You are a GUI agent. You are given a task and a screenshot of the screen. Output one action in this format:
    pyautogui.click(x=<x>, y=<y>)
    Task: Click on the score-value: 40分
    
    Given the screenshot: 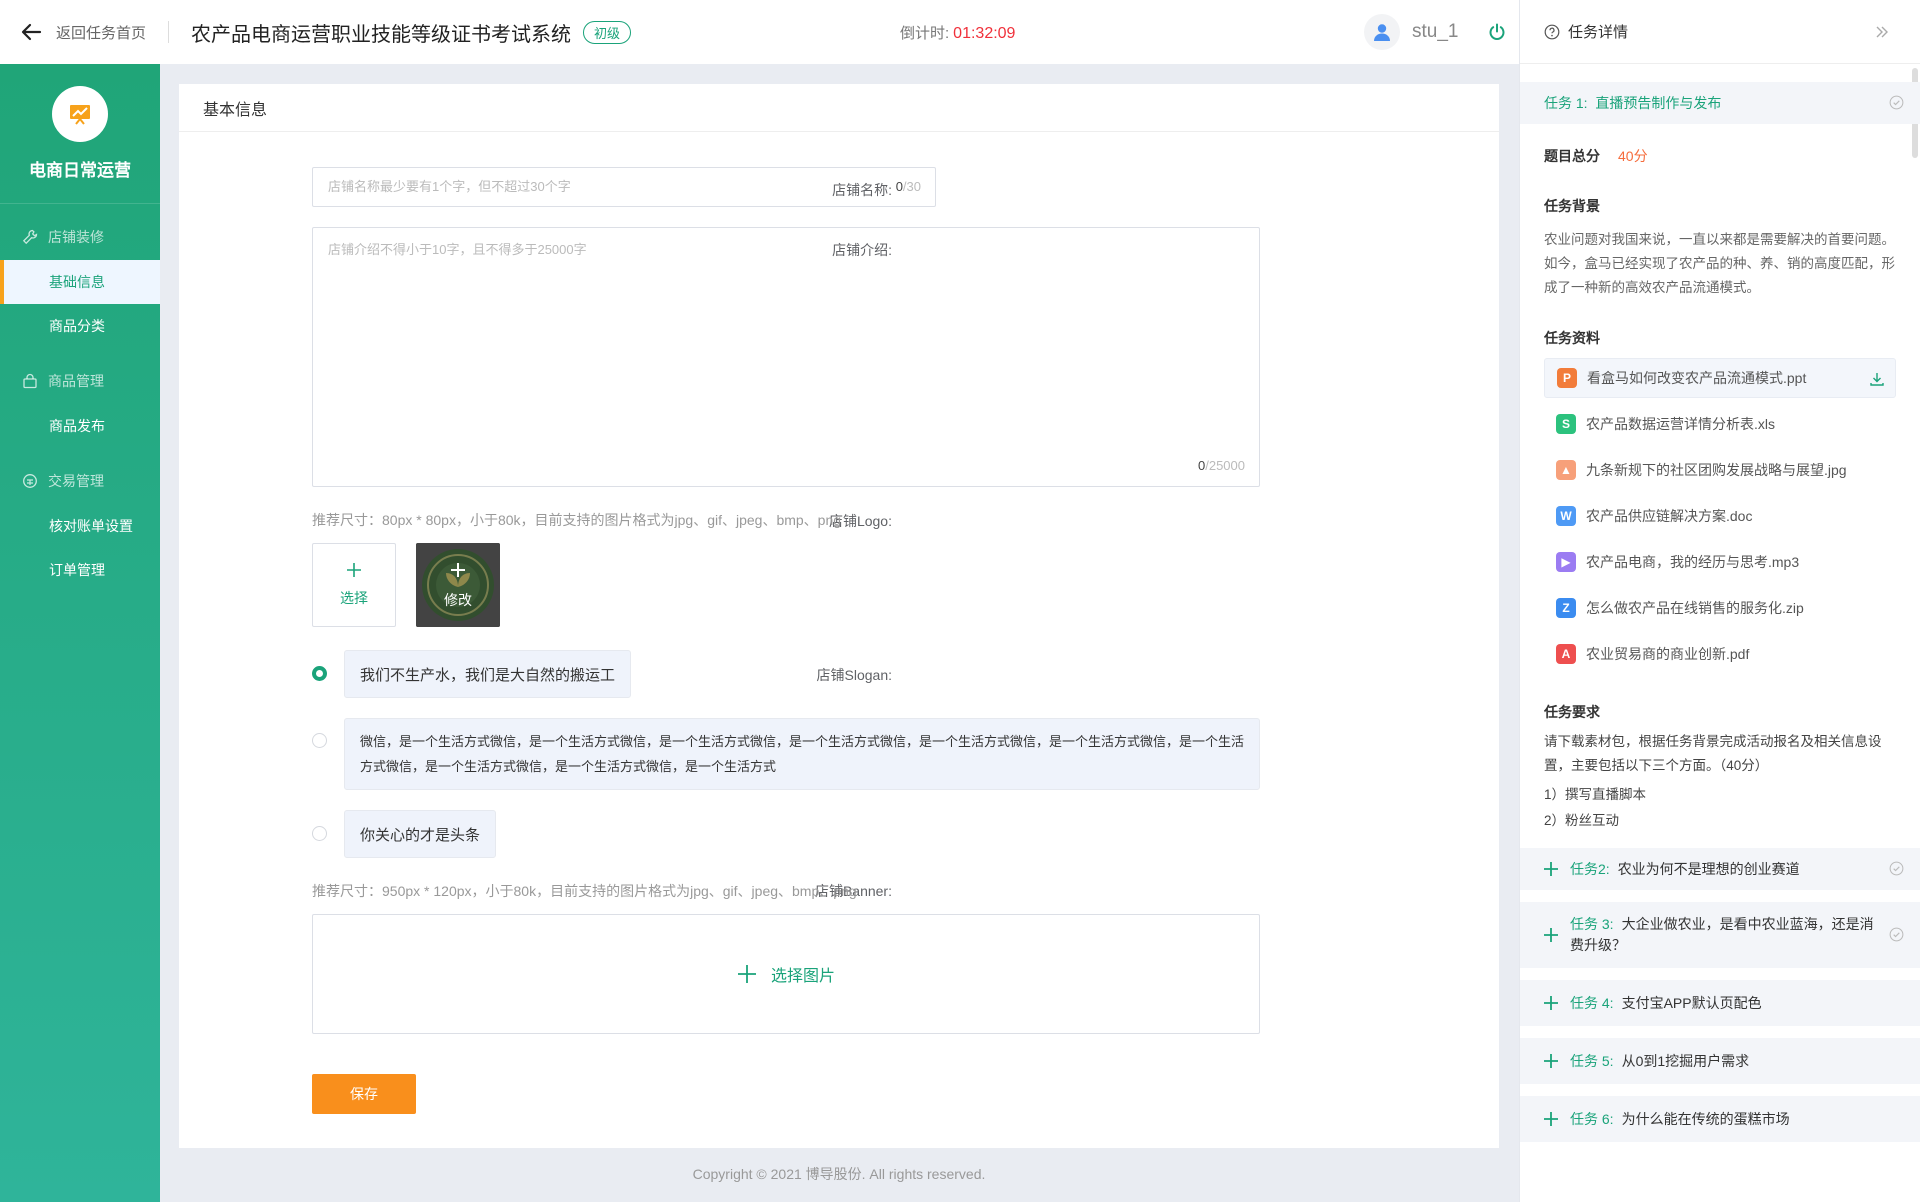 What is the action you would take?
    pyautogui.click(x=1633, y=156)
    